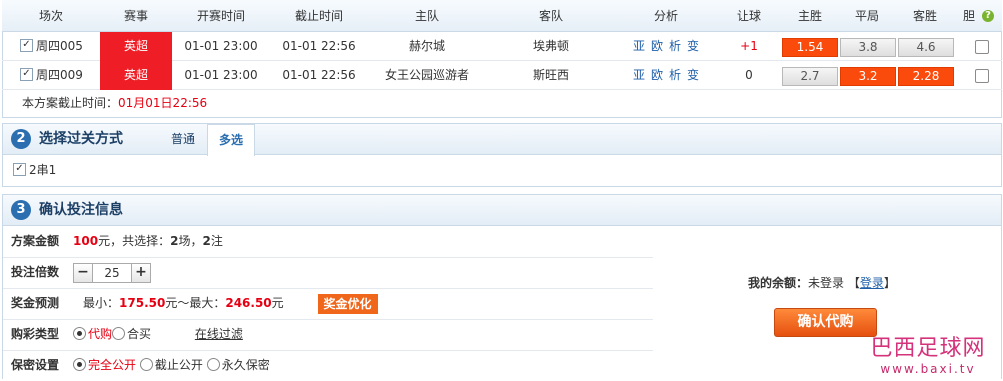 The image size is (1003, 381). What do you see at coordinates (328, 335) in the screenshot?
I see `buy-type-row: 购彩类型 代购 合买 在线过滤` at bounding box center [328, 335].